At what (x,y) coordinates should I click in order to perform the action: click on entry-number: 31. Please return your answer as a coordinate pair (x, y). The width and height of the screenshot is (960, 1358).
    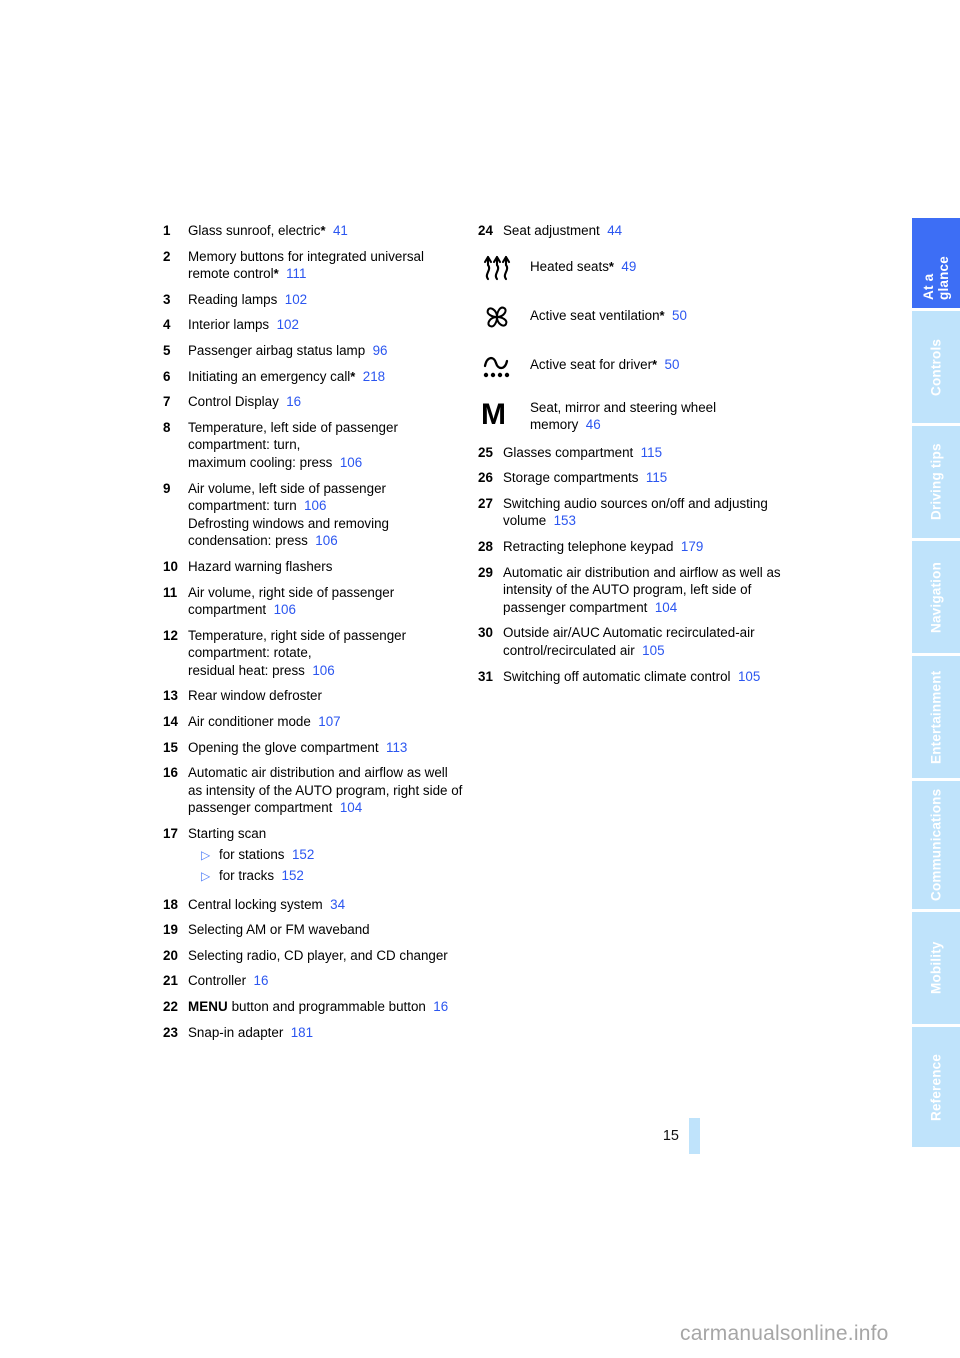
    Looking at the image, I should click on (485, 676).